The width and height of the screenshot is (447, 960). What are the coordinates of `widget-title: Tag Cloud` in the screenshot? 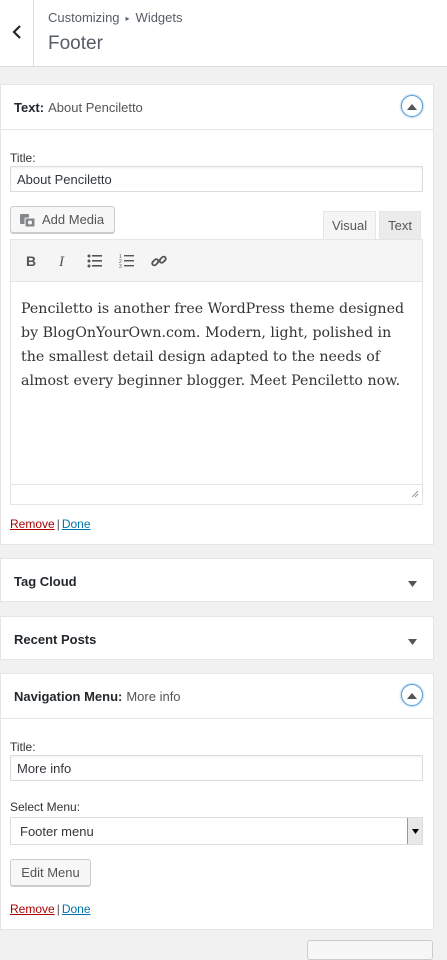 It's located at (45, 581).